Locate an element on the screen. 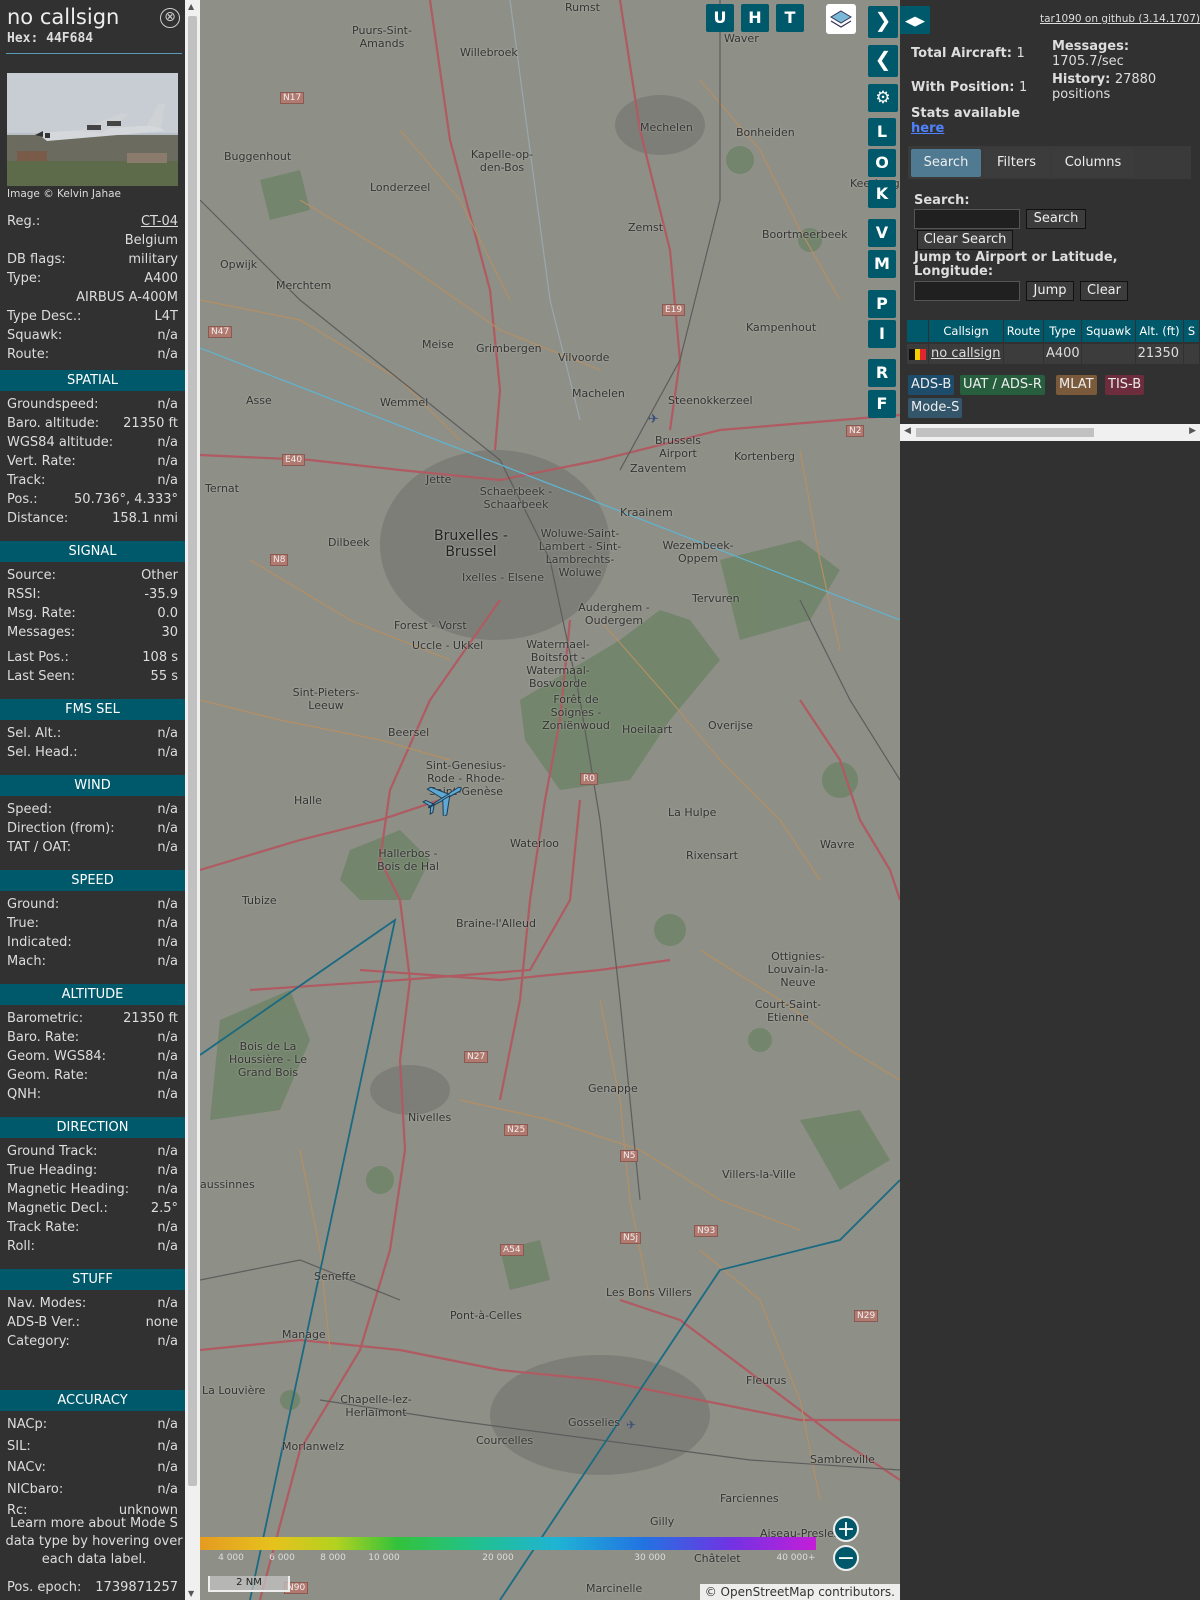 The image size is (1200, 1600). info-label: Last Pos.: is located at coordinates (38, 657).